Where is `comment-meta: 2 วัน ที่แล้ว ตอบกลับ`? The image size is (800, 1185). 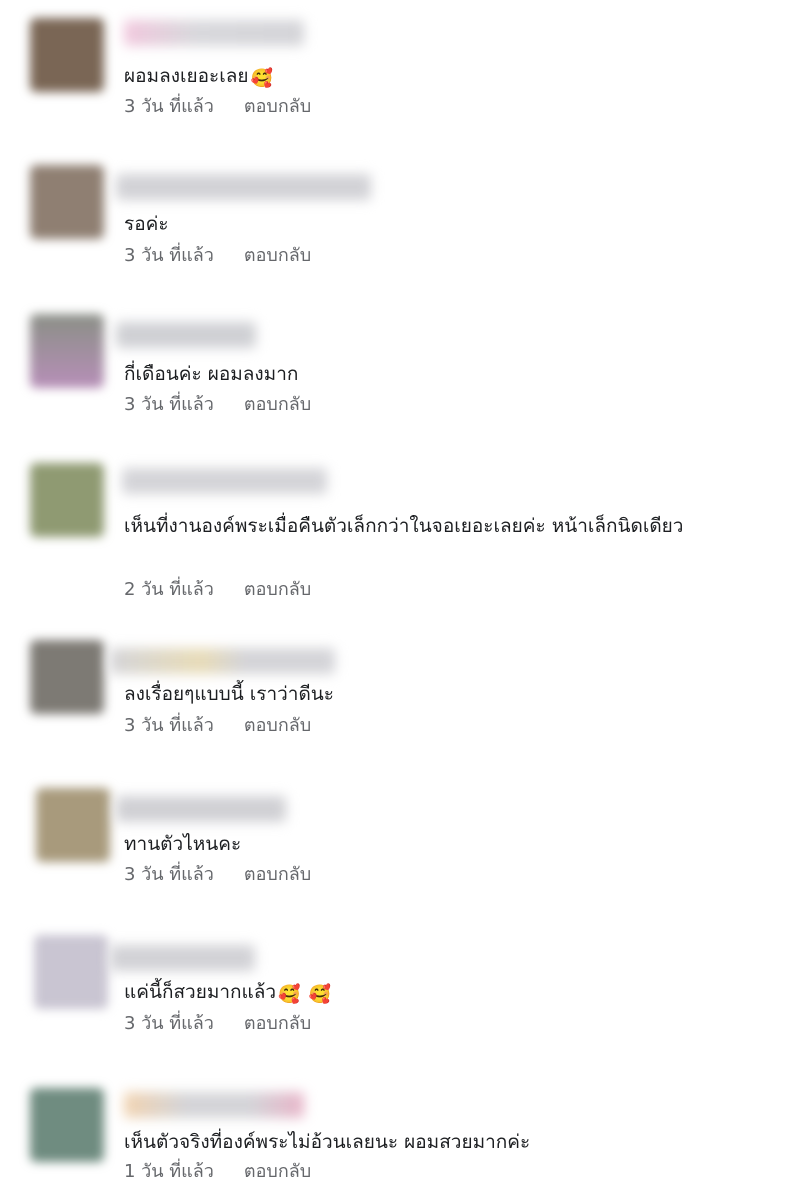 comment-meta: 2 วัน ที่แล้ว ตอบกลับ is located at coordinates (217, 590).